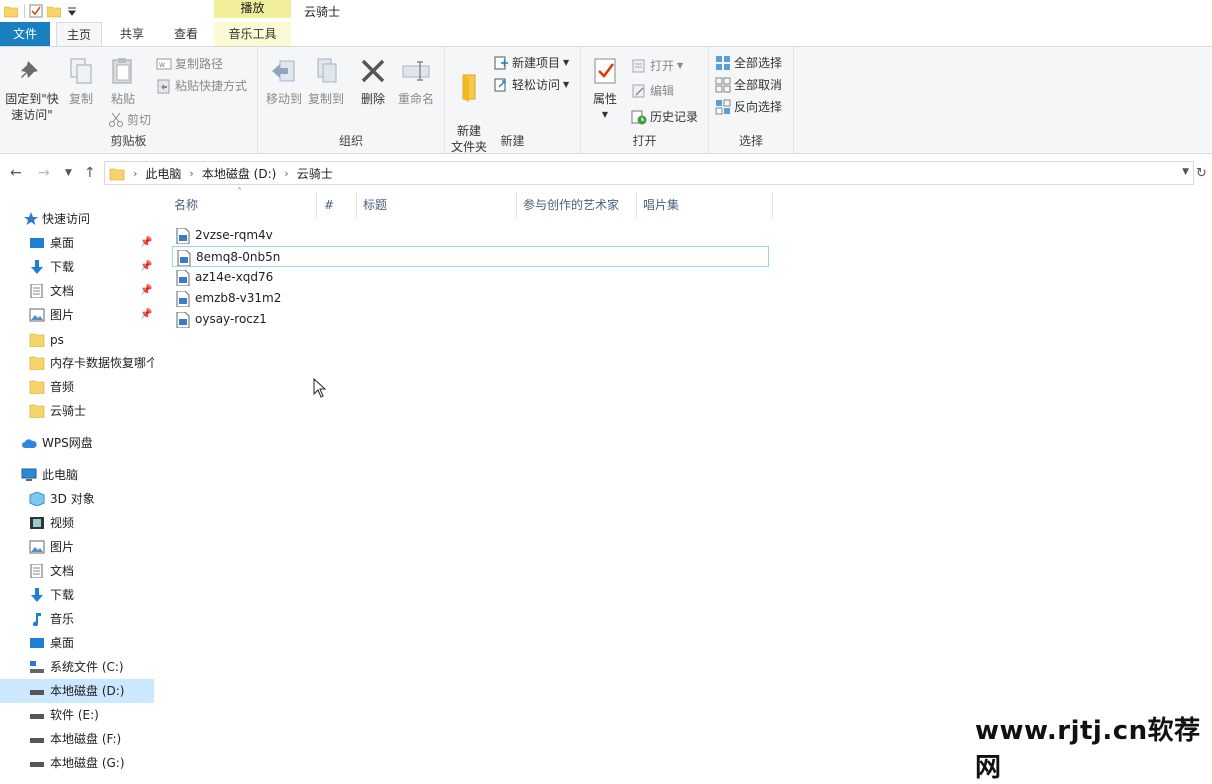 The image size is (1212, 784). Describe the element at coordinates (531, 85) in the screenshot. I see `easy-access-button: 轻松访问 ▼` at that location.